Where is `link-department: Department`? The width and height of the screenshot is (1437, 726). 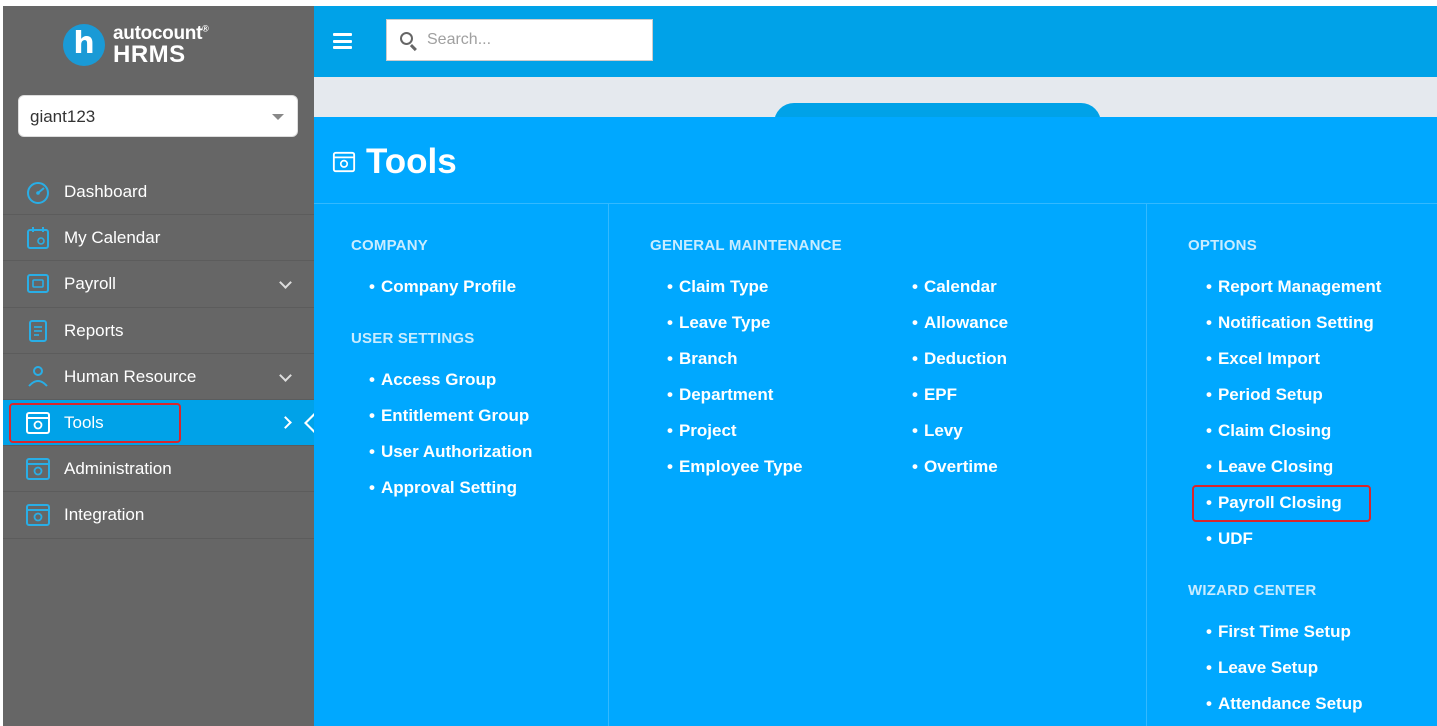
link-department: Department is located at coordinates (720, 395).